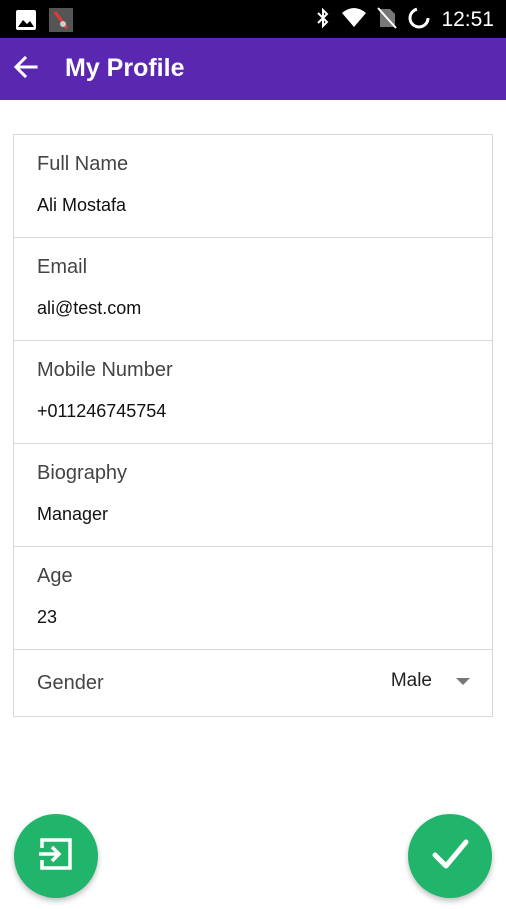 The width and height of the screenshot is (506, 909). I want to click on no-sim-icon, so click(387, 20).